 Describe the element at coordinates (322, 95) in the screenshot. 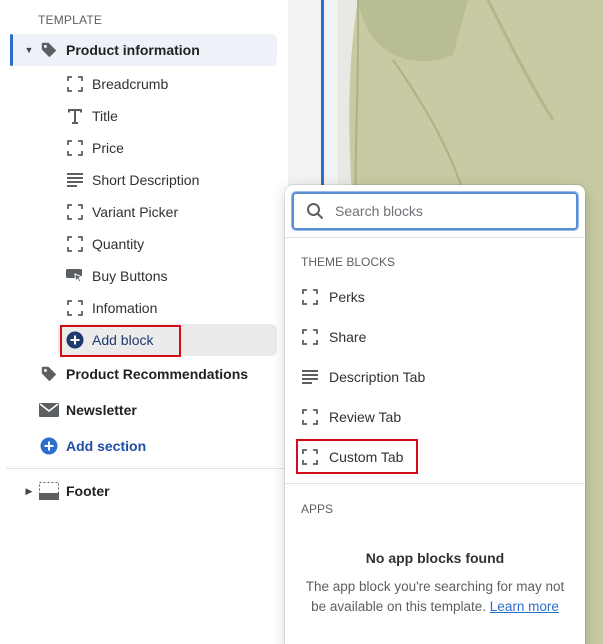

I see `selection-indicator` at that location.